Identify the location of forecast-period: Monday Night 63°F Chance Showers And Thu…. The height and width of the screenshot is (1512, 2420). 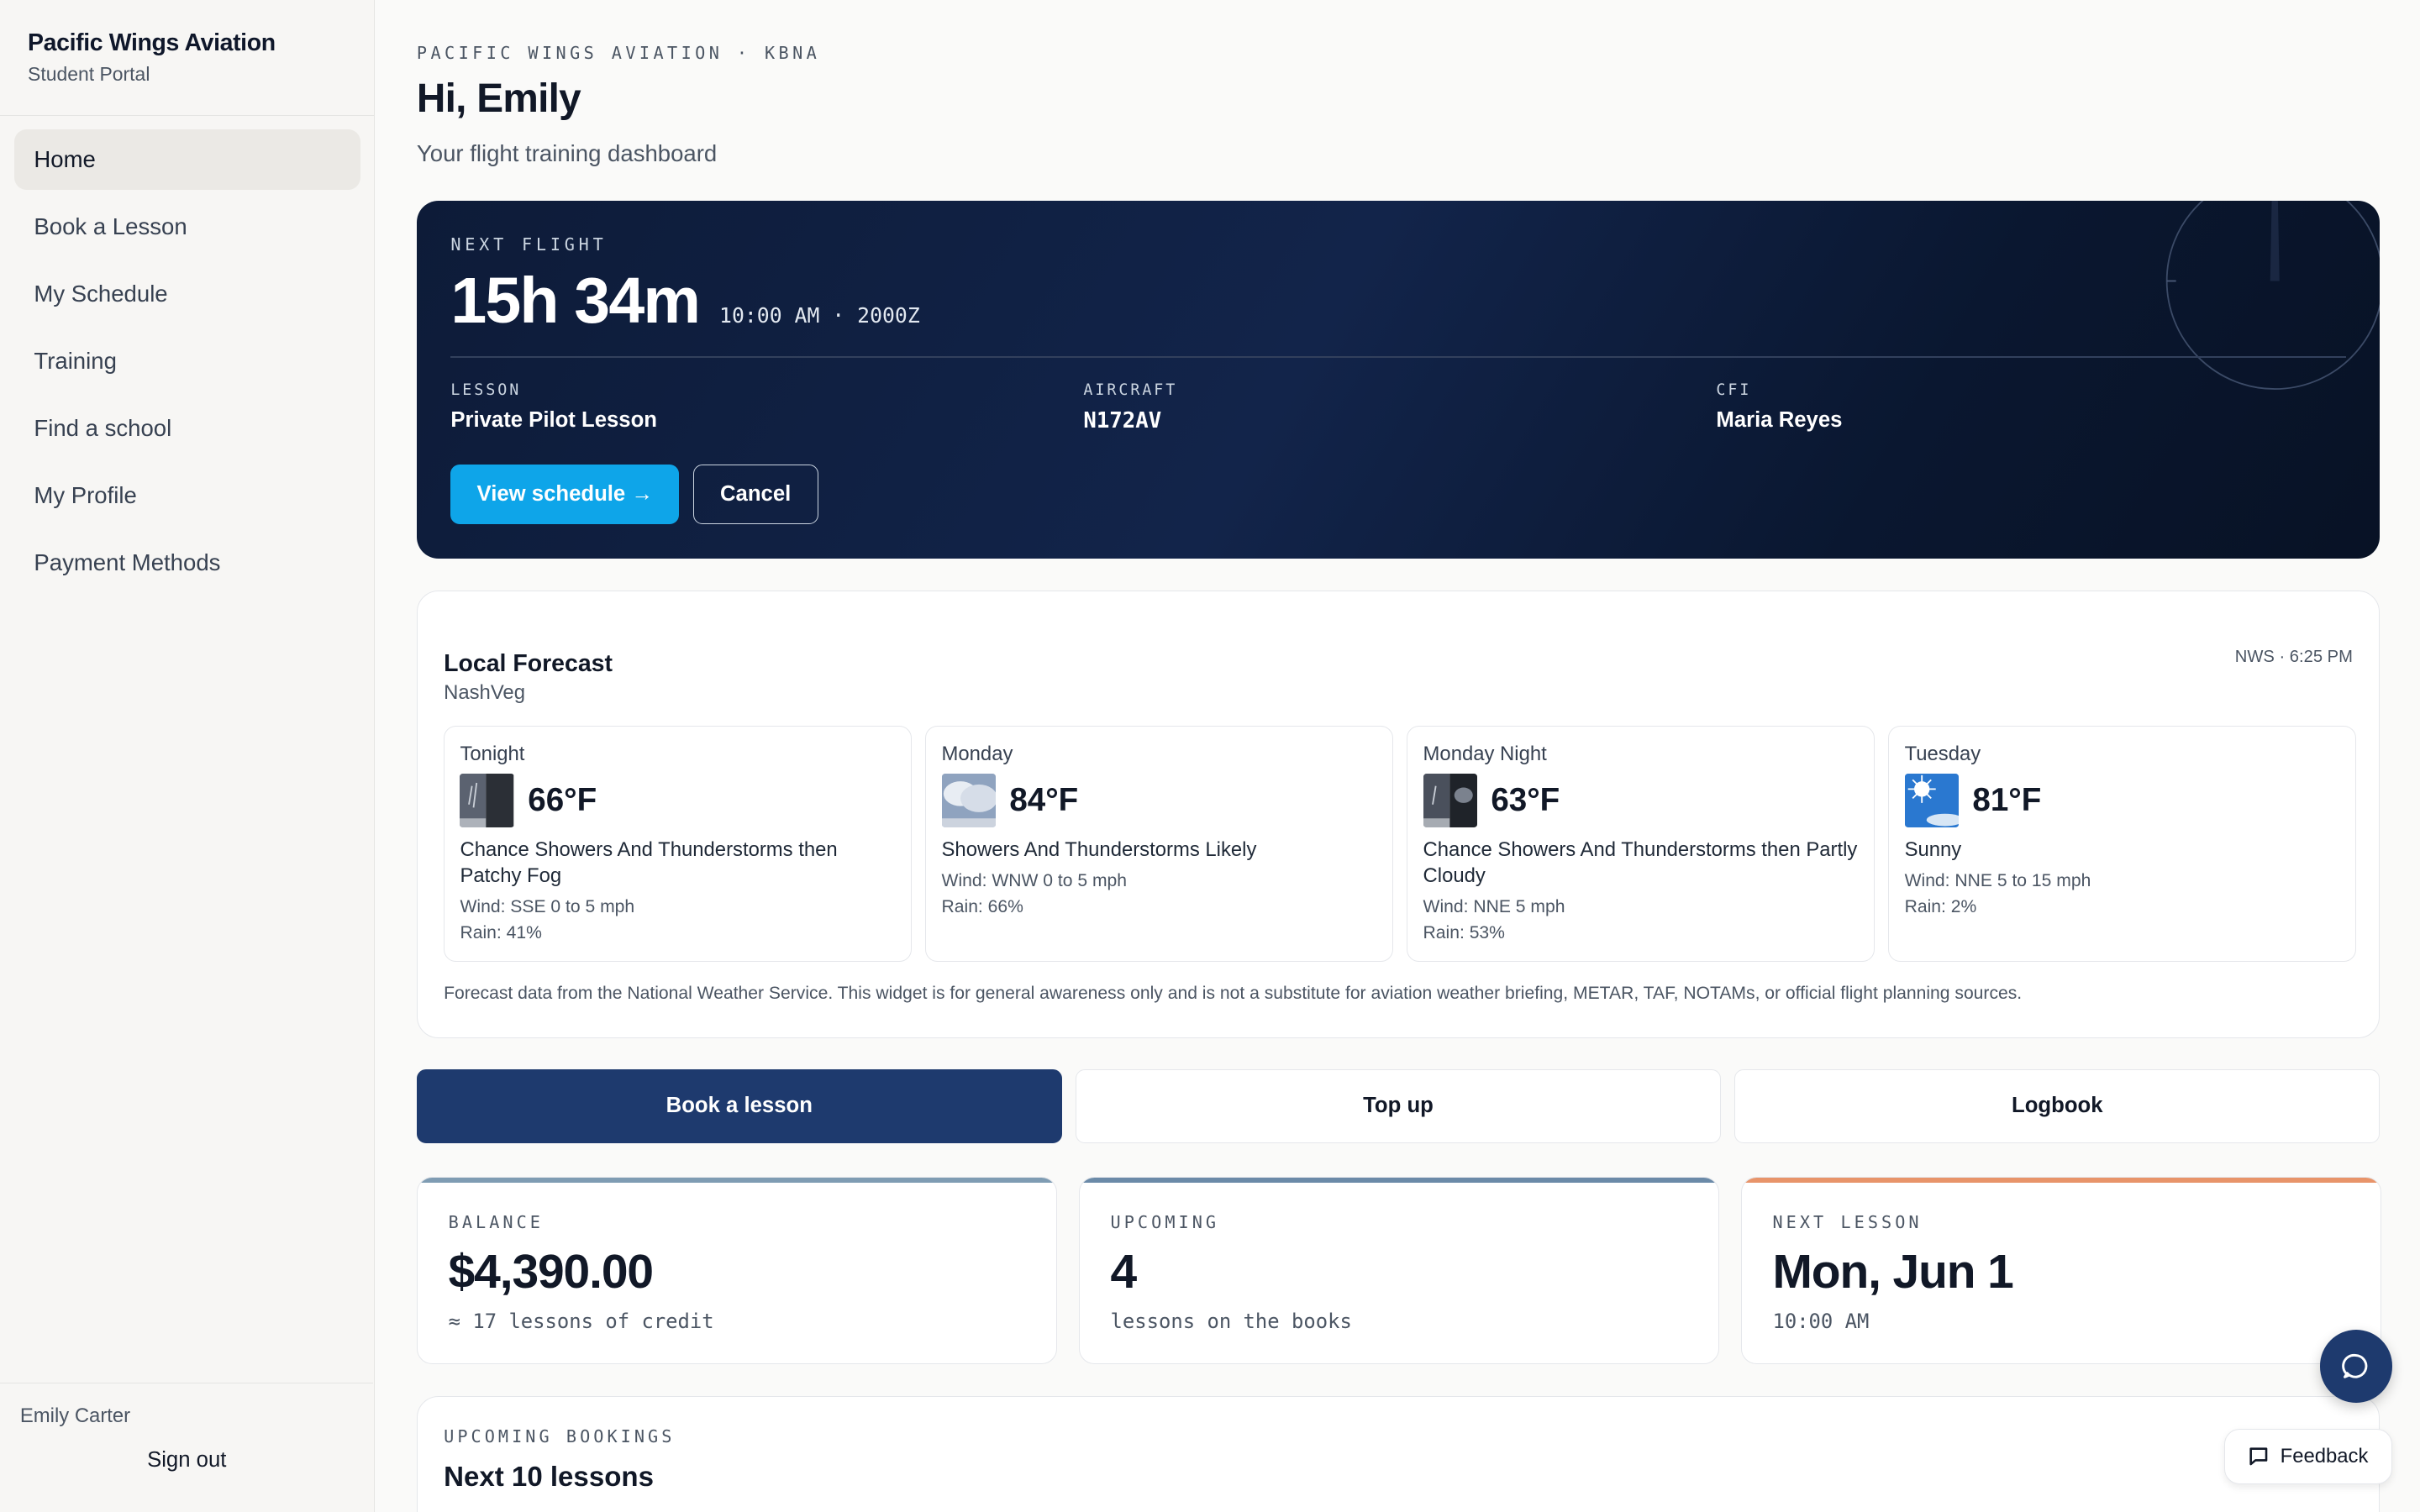
(1641, 844).